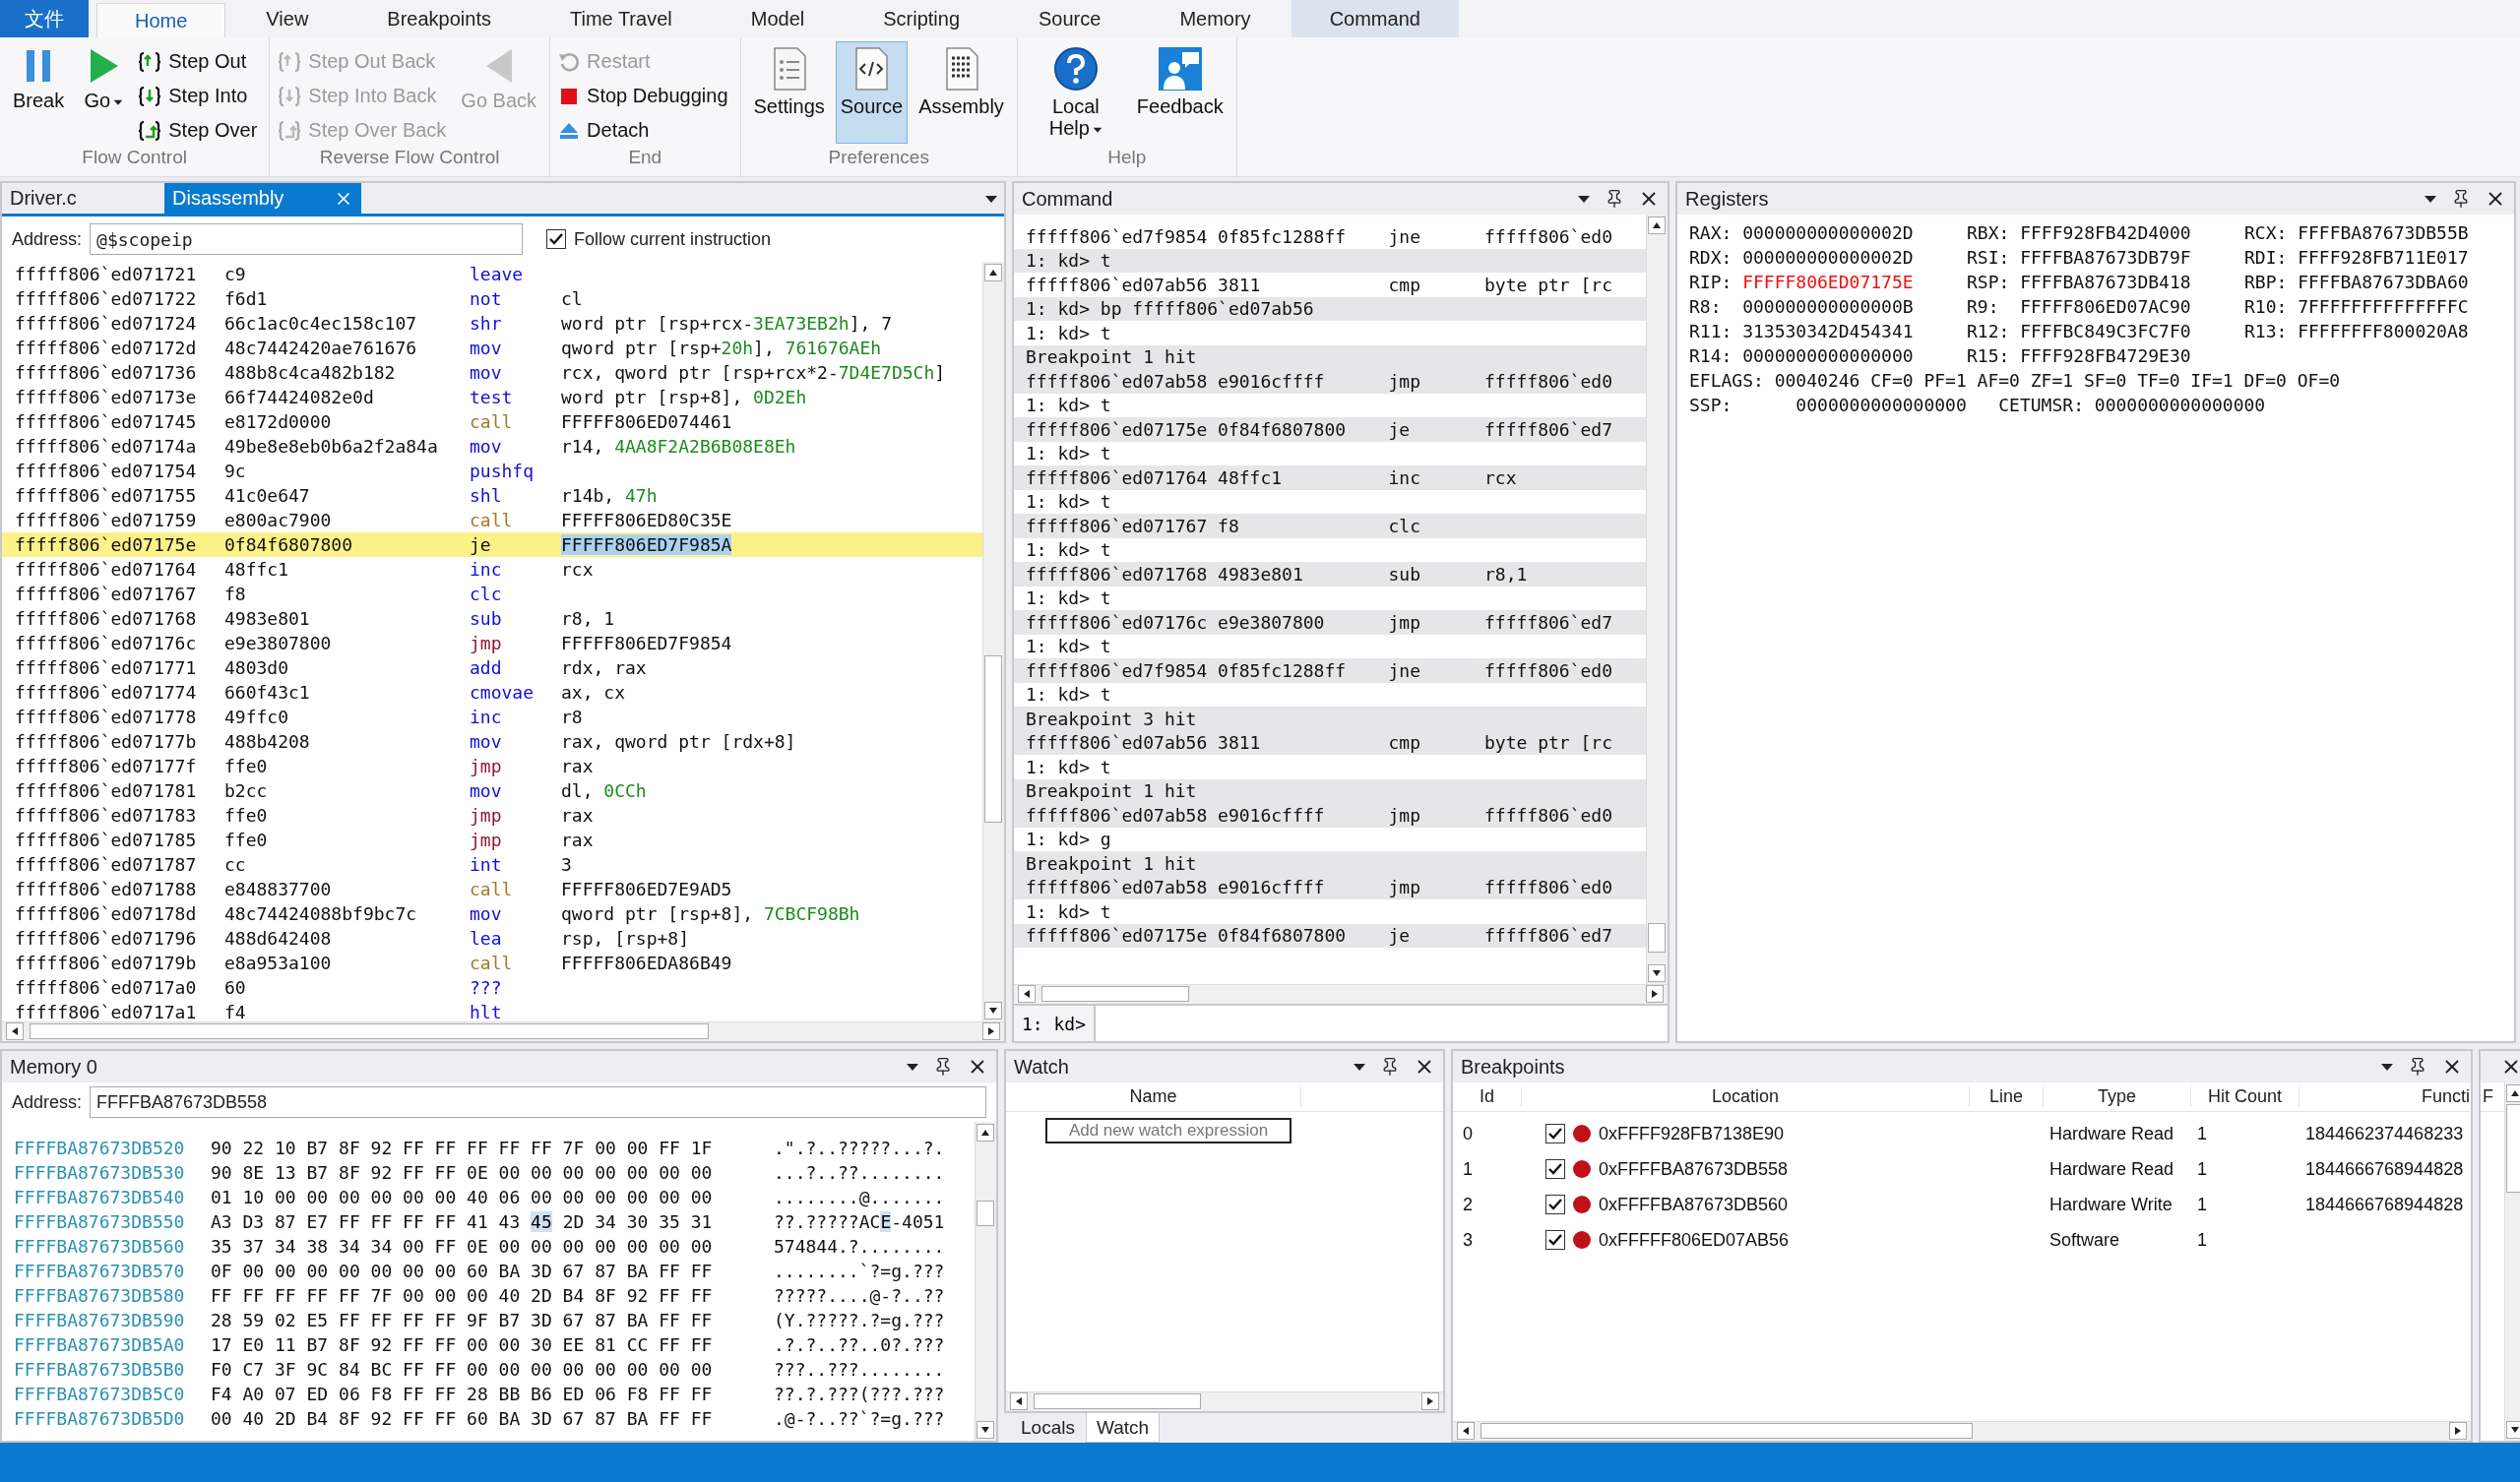 This screenshot has height=1482, width=2520. Describe the element at coordinates (1746, 1096) in the screenshot. I see `column-header: Location` at that location.